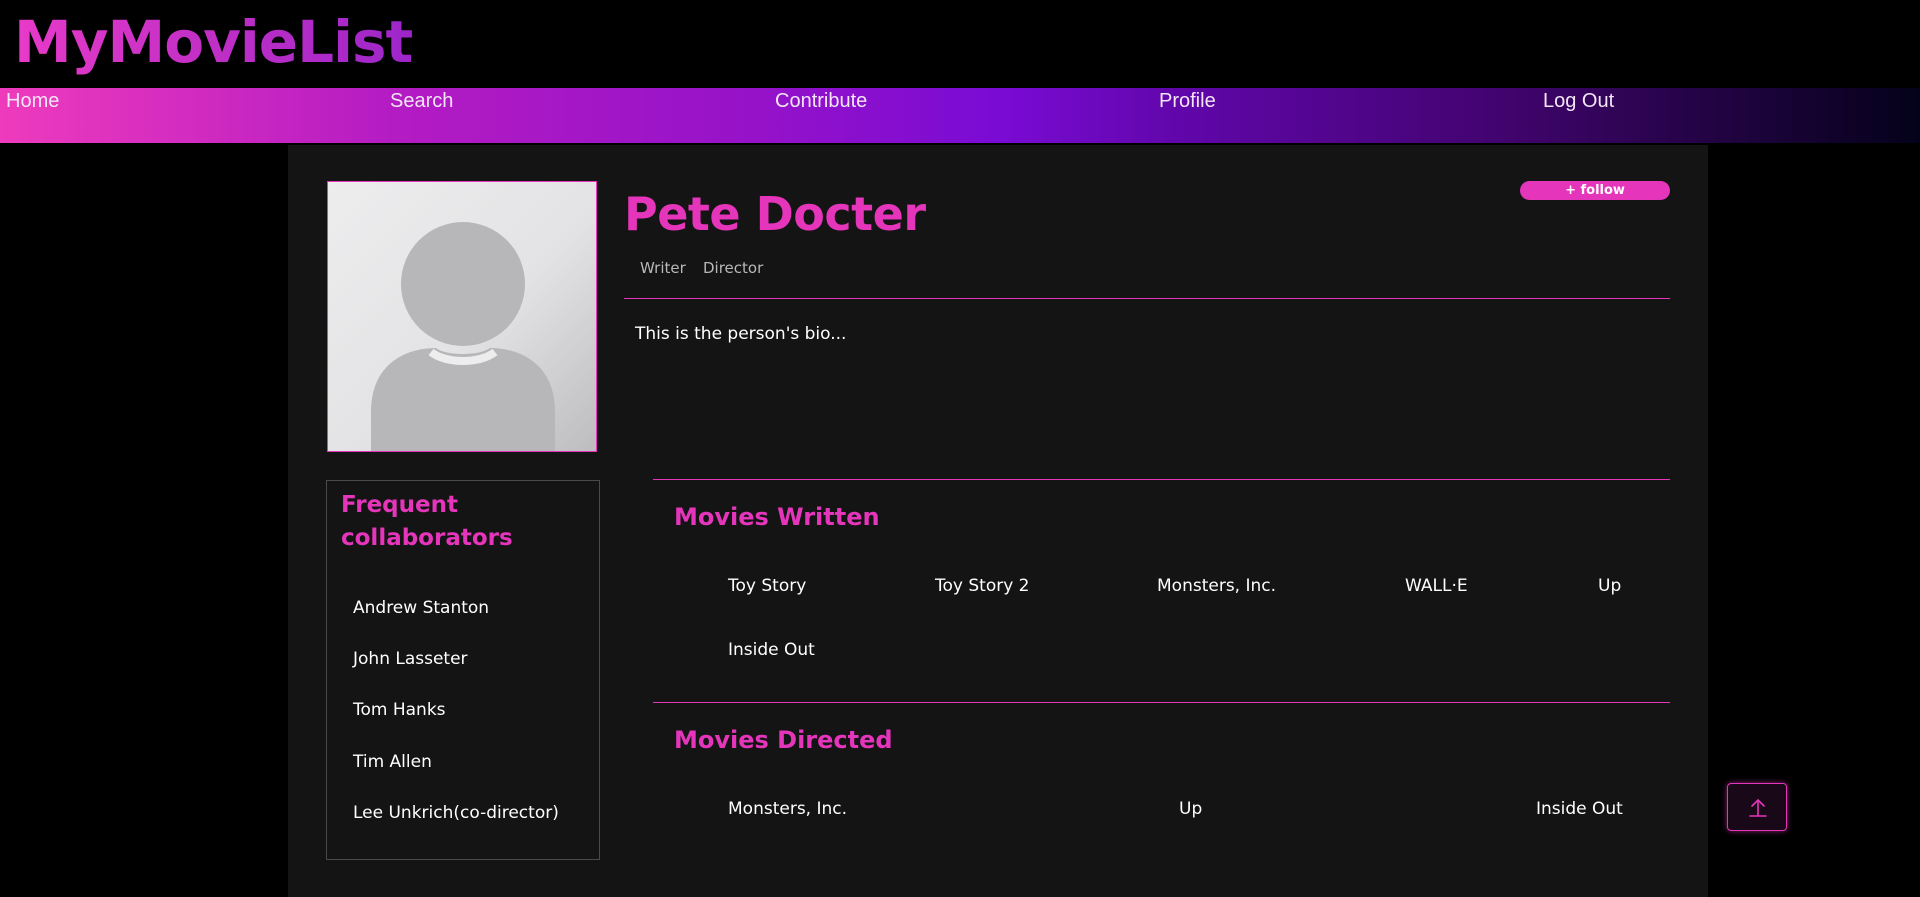 This screenshot has height=897, width=1920. I want to click on movie-written-item: Up, so click(1609, 586).